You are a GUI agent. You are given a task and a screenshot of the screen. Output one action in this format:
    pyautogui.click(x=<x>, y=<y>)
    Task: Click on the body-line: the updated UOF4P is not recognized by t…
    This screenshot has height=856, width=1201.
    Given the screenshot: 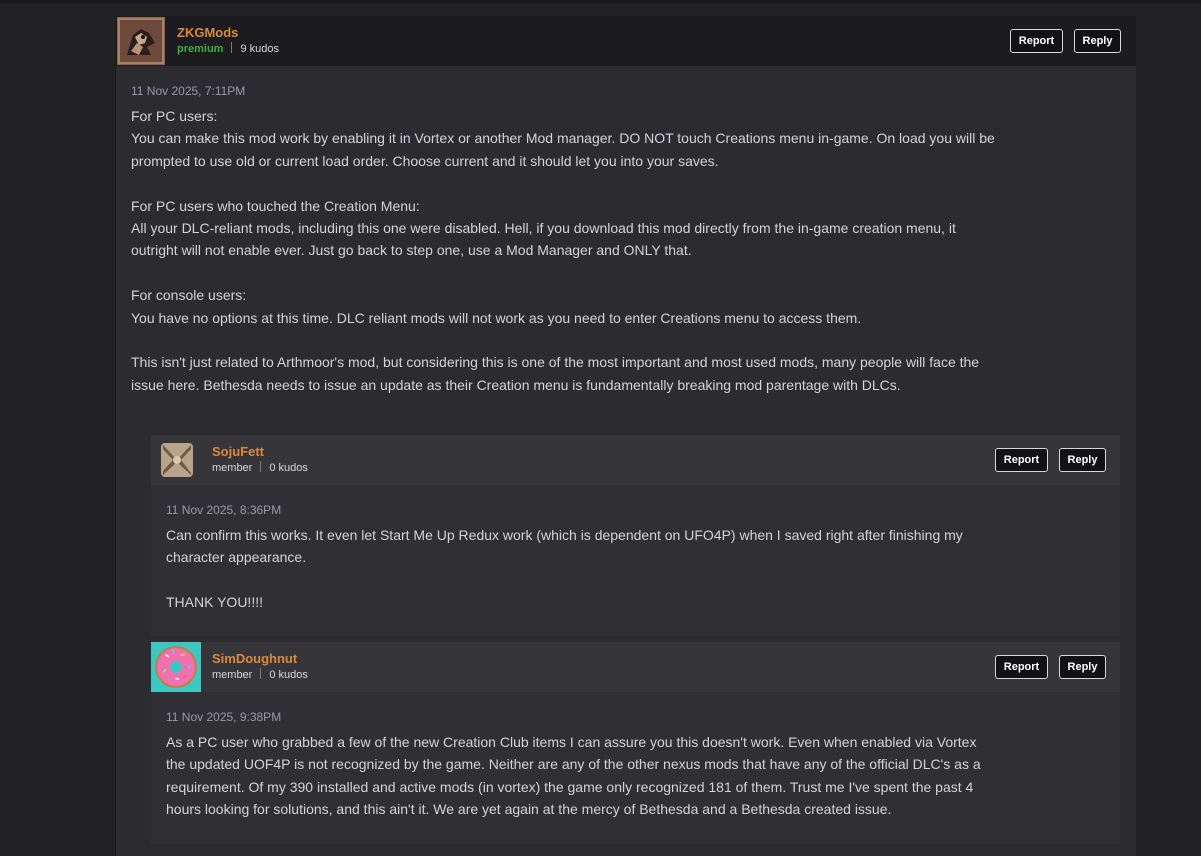 What is the action you would take?
    pyautogui.click(x=573, y=764)
    